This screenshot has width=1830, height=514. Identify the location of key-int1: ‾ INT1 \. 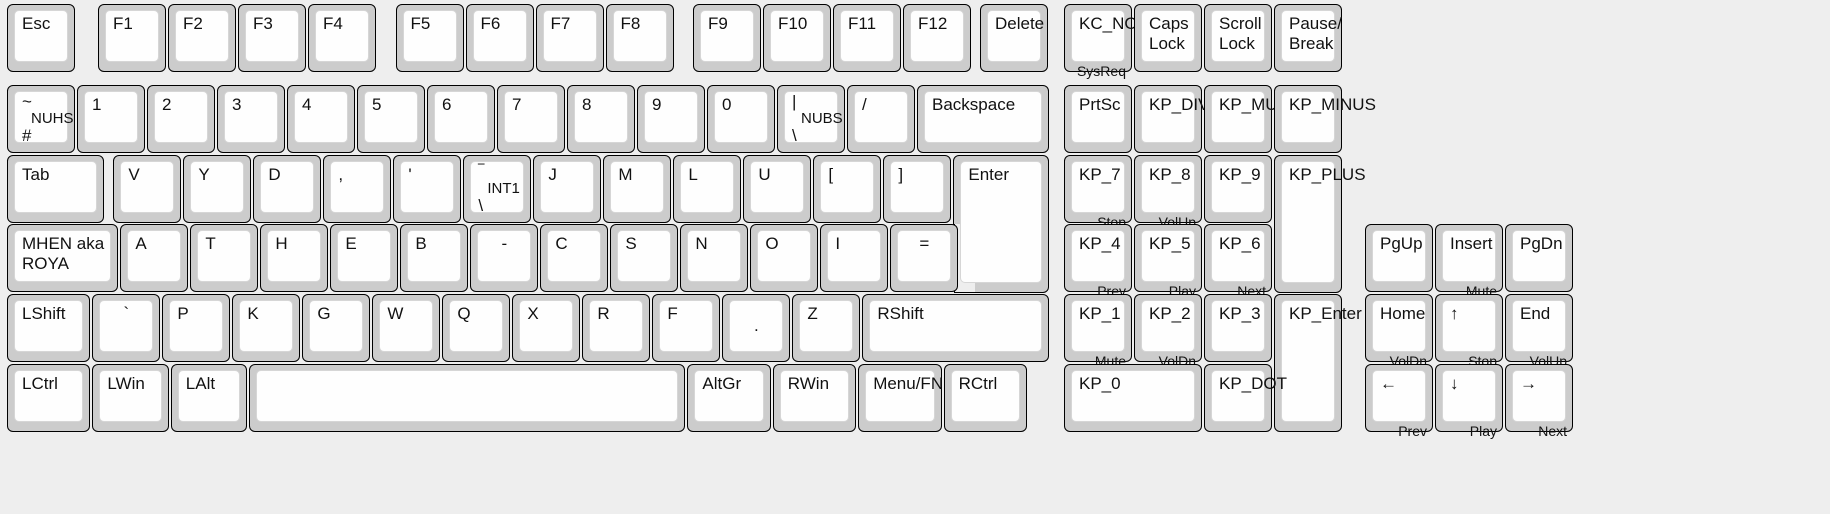
(497, 188).